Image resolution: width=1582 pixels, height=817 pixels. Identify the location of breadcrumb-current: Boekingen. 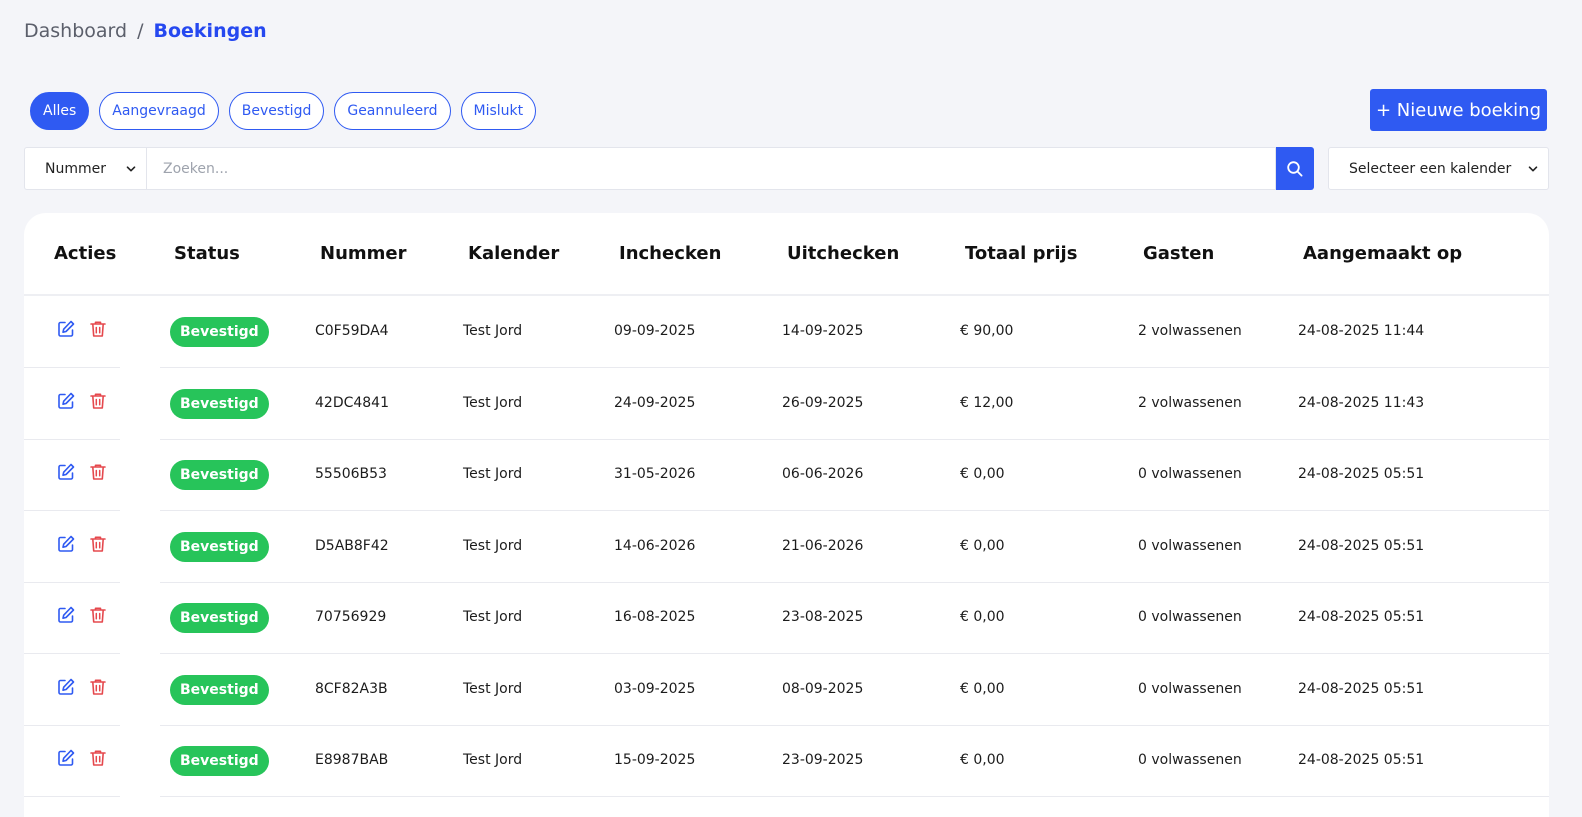
(210, 31).